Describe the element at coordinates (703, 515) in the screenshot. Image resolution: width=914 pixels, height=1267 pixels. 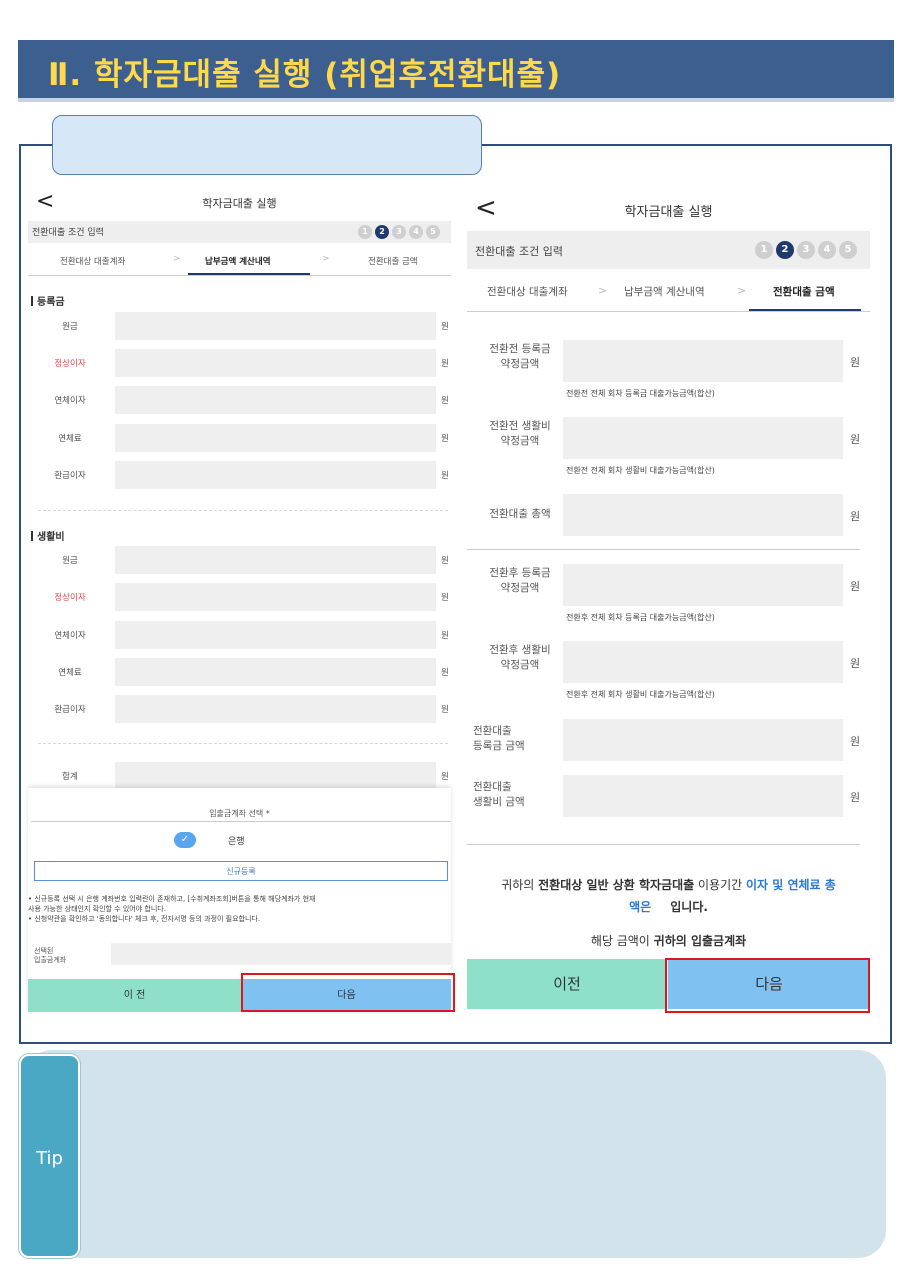
I see `total-conversion-field` at that location.